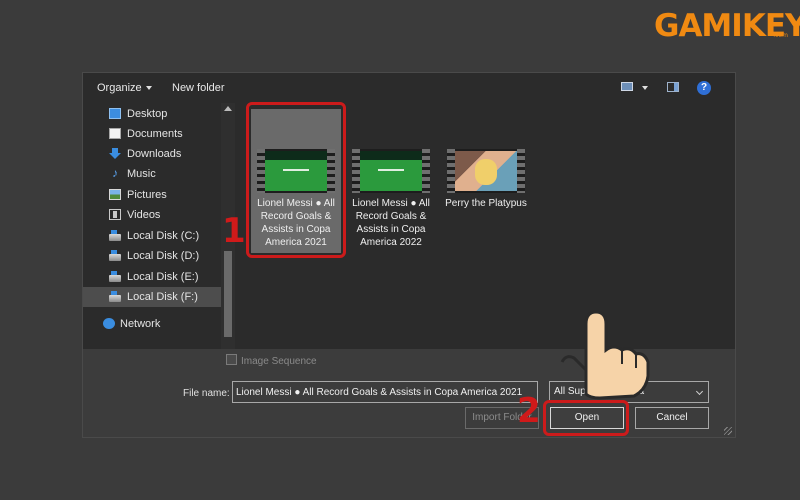 The image size is (800, 500). Describe the element at coordinates (162, 297) in the screenshot. I see `nav-item-label: Local Disk (F:)` at that location.